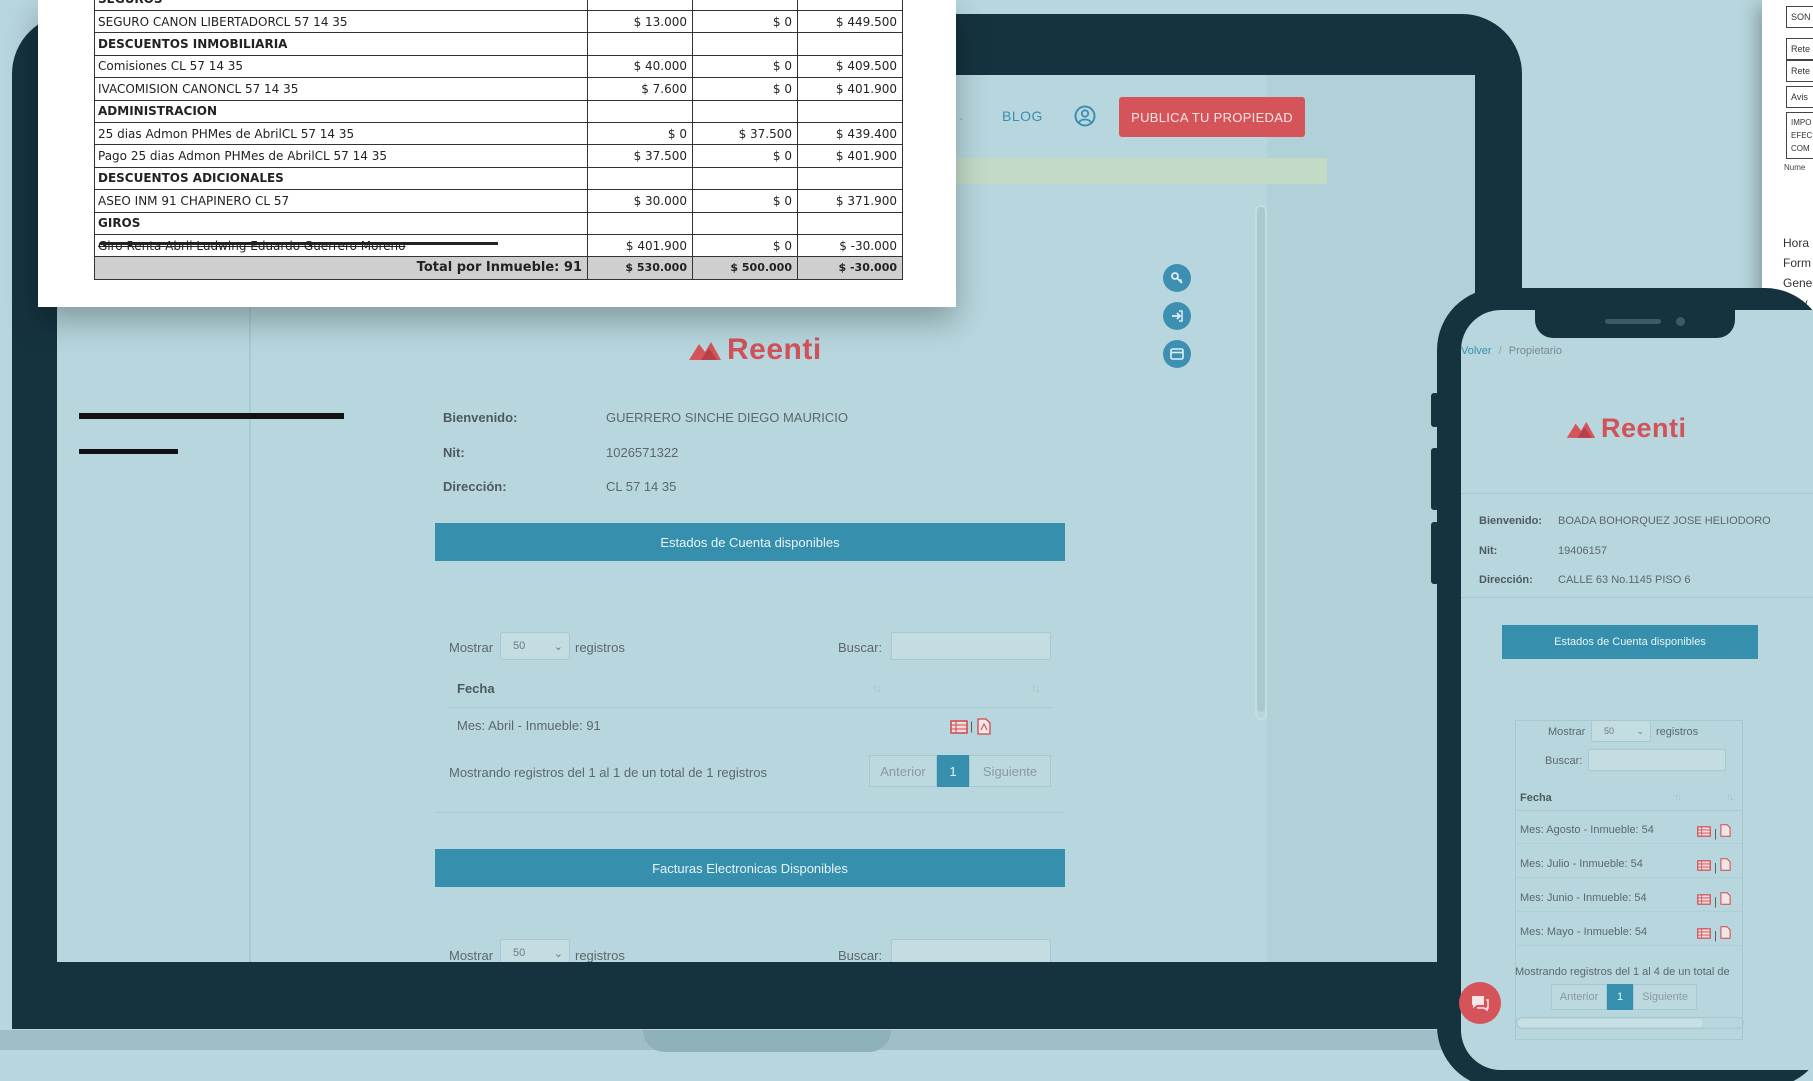  I want to click on doc-cell-text: COM, so click(1800, 148).